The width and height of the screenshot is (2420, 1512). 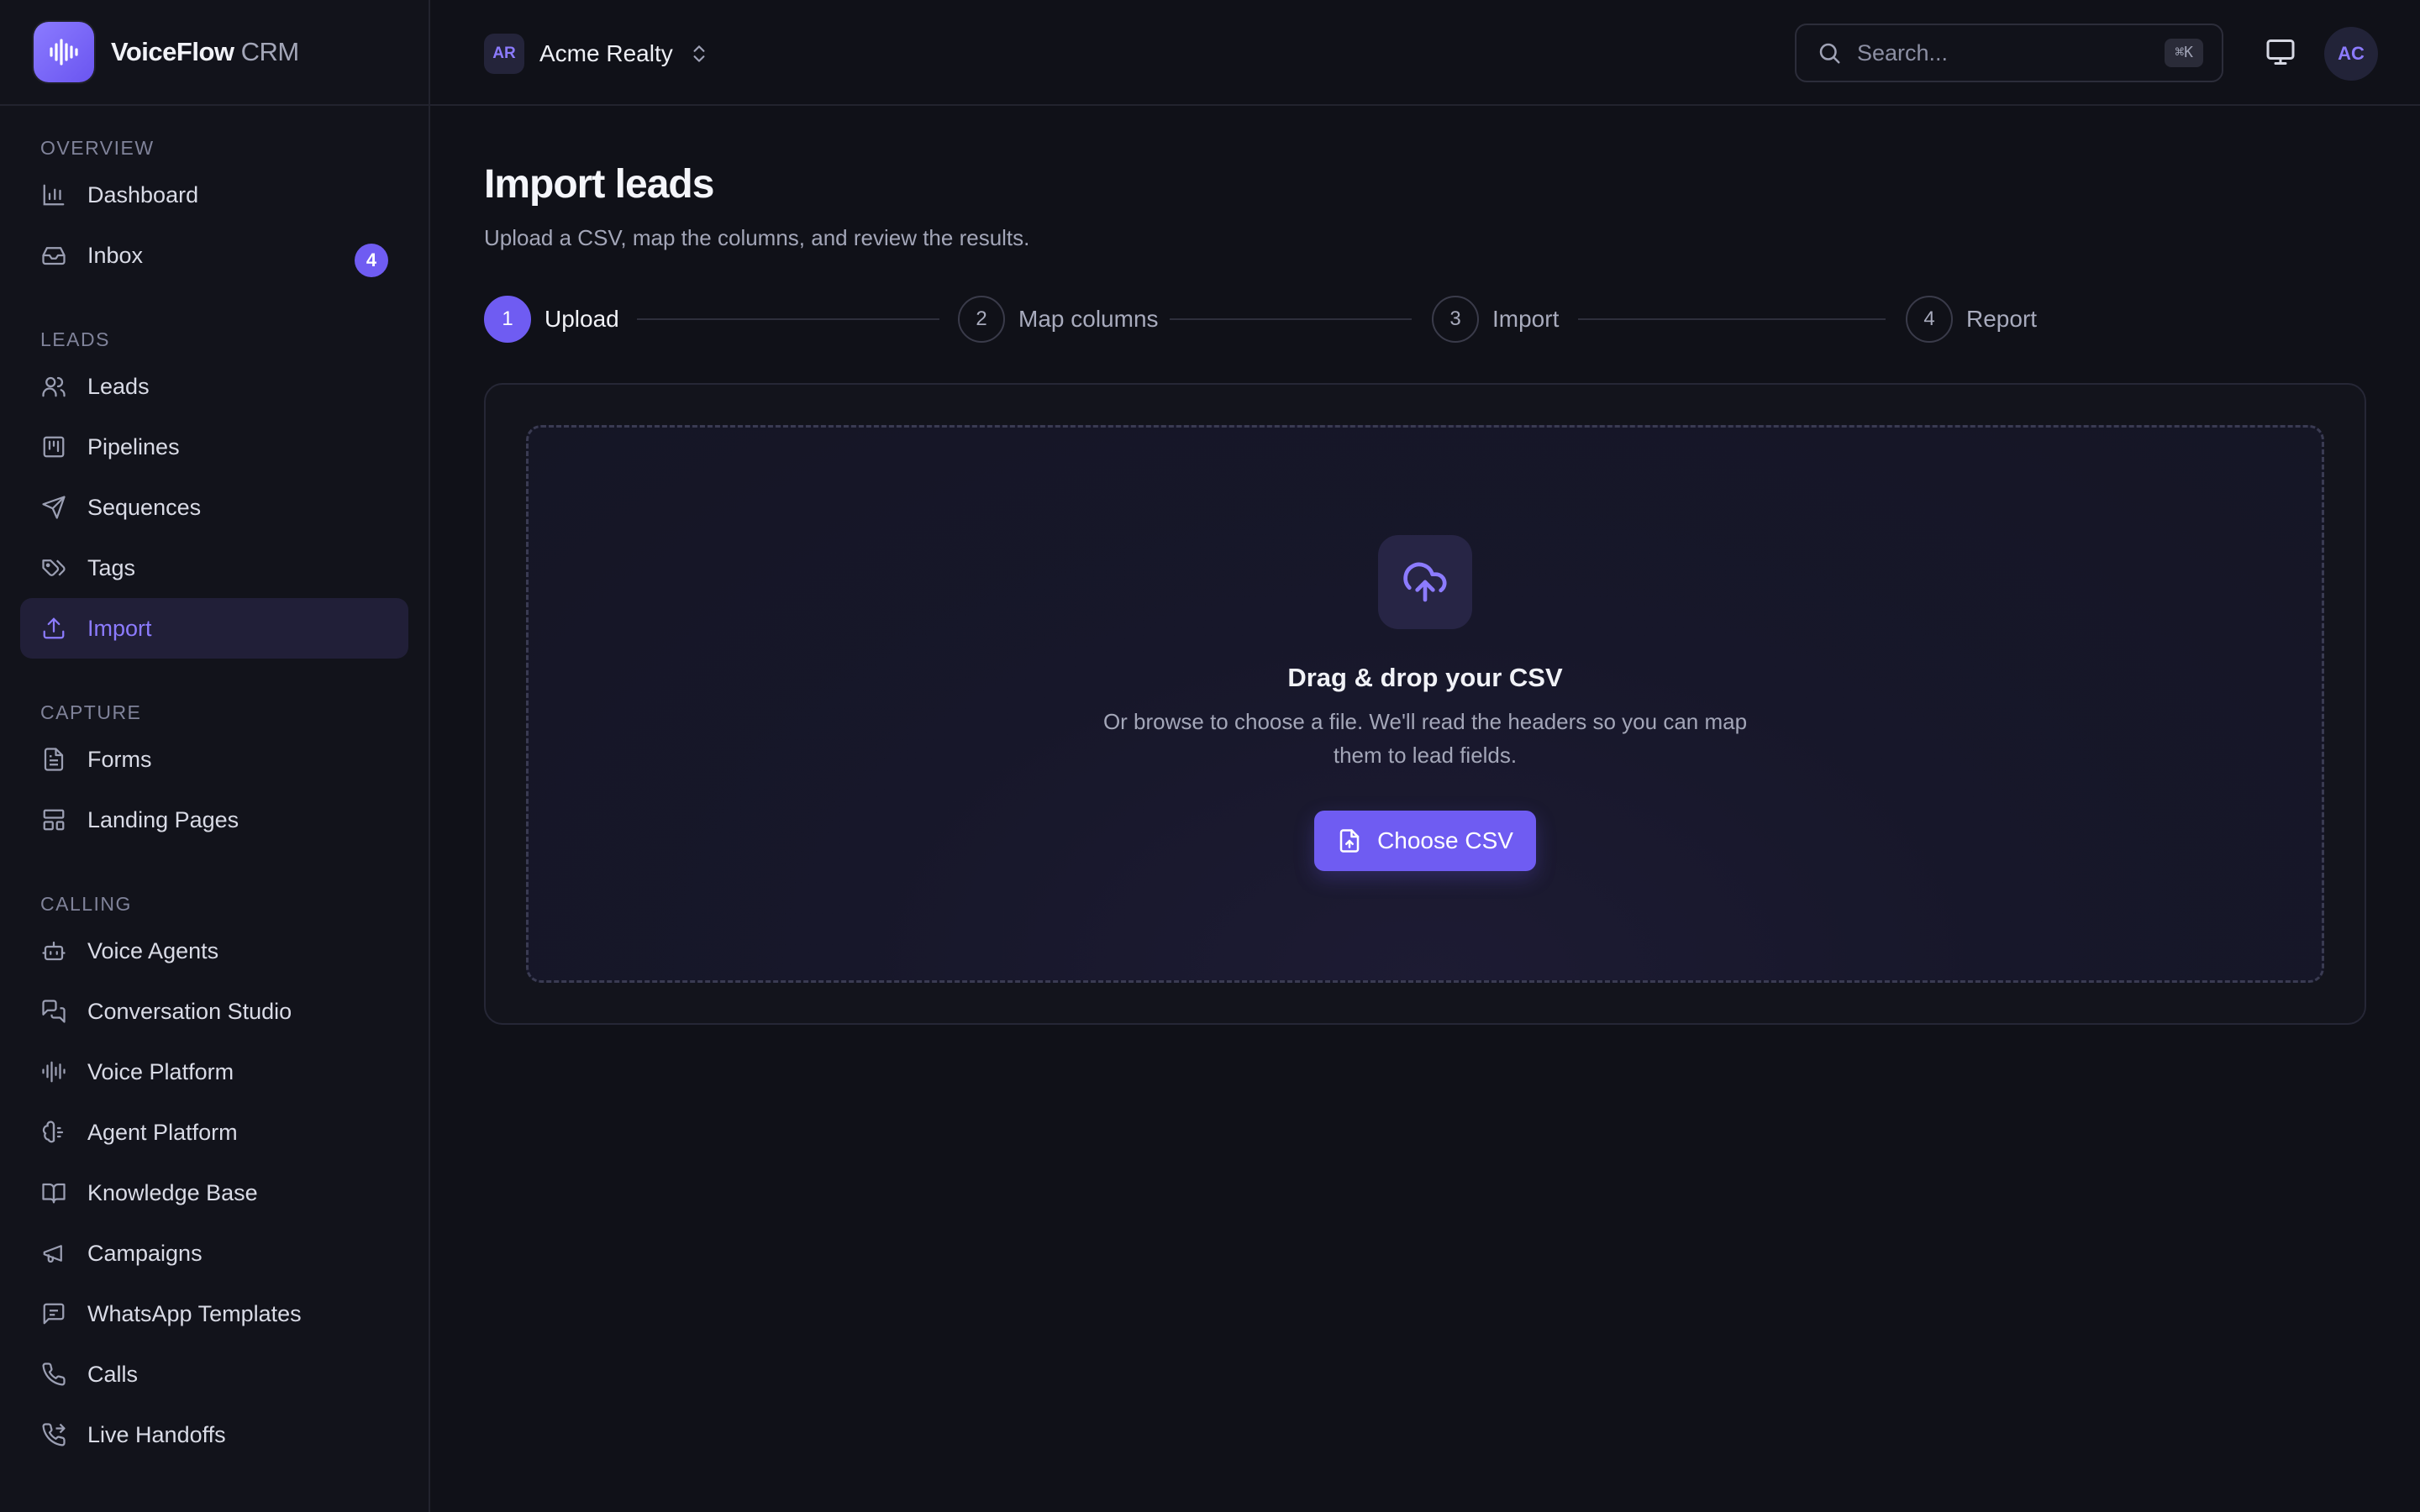 I want to click on sidebar-item-label: Import, so click(x=120, y=628).